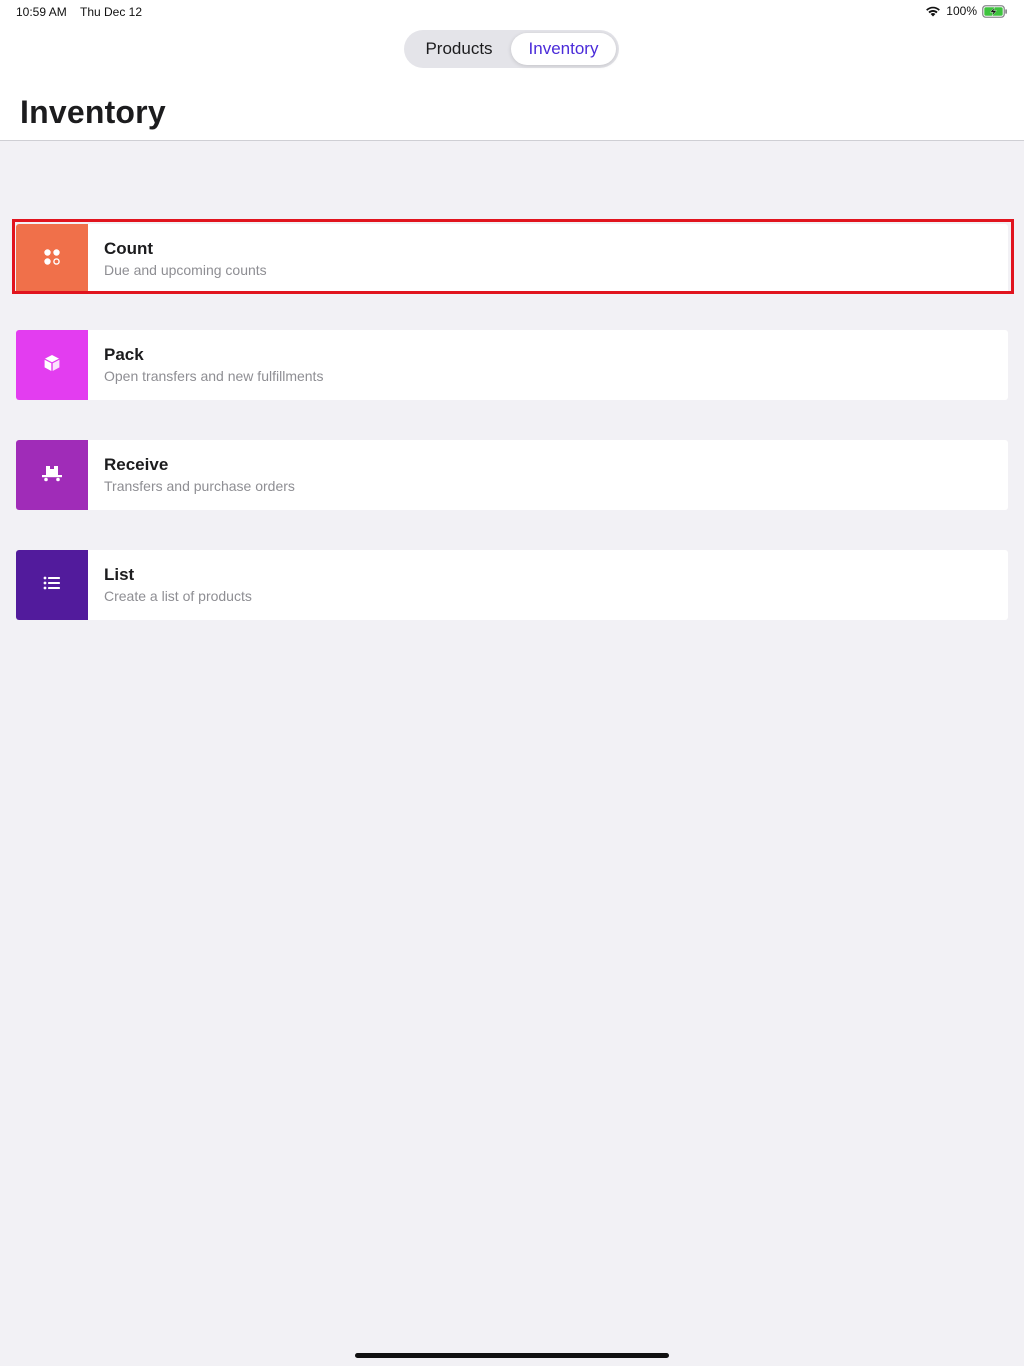 The width and height of the screenshot is (1024, 1366). What do you see at coordinates (111, 12) in the screenshot?
I see `status-date: Thu Dec 12` at bounding box center [111, 12].